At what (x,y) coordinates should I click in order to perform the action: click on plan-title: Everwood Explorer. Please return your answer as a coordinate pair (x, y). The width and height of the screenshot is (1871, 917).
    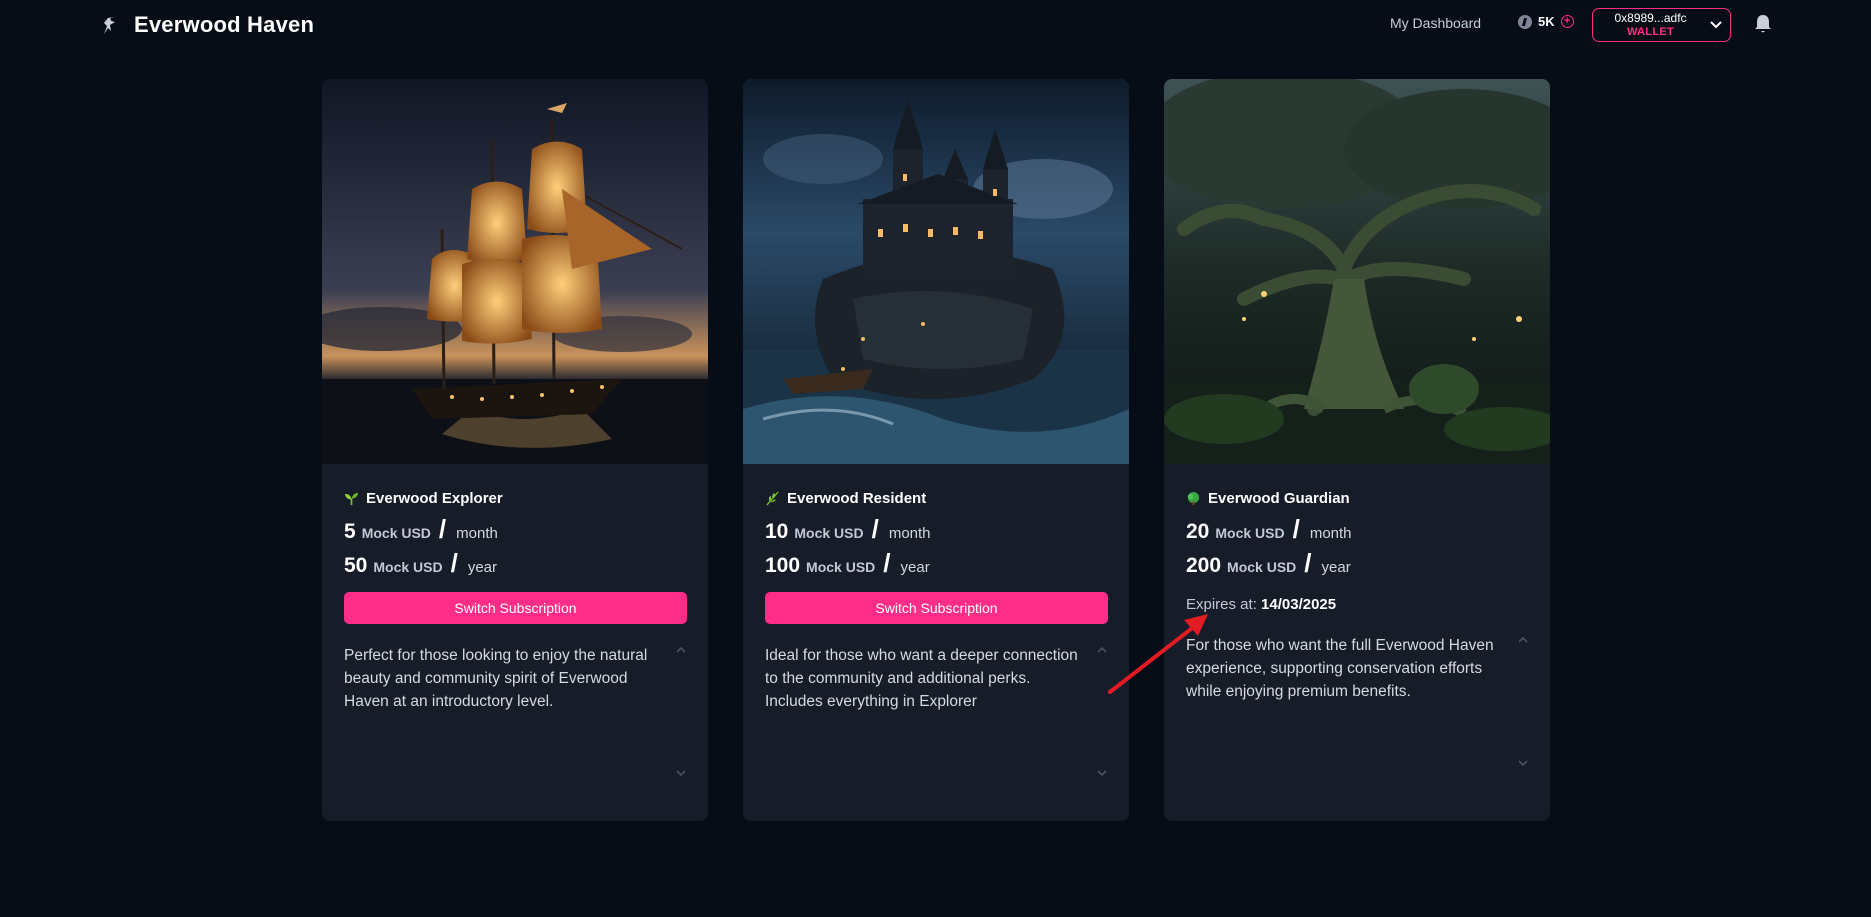
    Looking at the image, I should click on (515, 498).